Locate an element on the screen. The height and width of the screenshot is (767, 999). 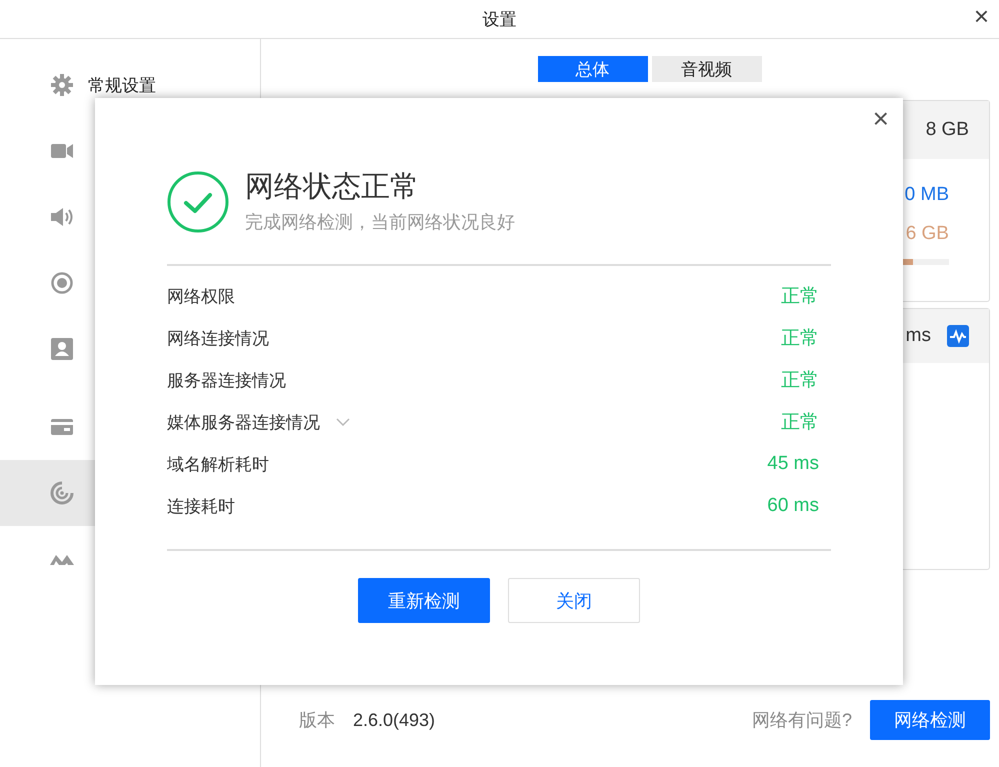
dialog-subtitle: 完成网络检测，当前网络状况良好 is located at coordinates (380, 222).